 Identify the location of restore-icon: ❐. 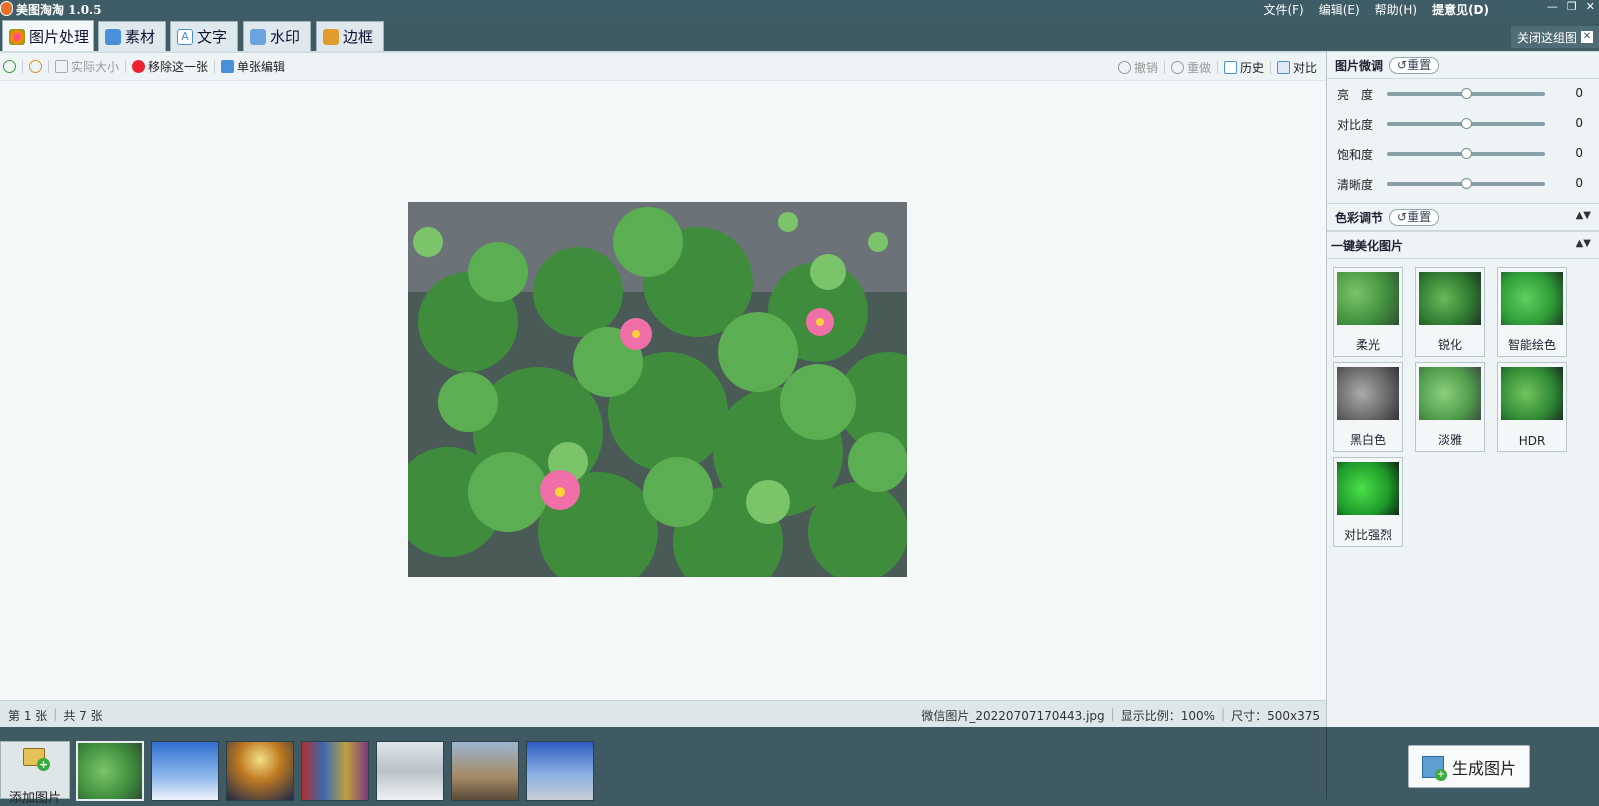
(1572, 6).